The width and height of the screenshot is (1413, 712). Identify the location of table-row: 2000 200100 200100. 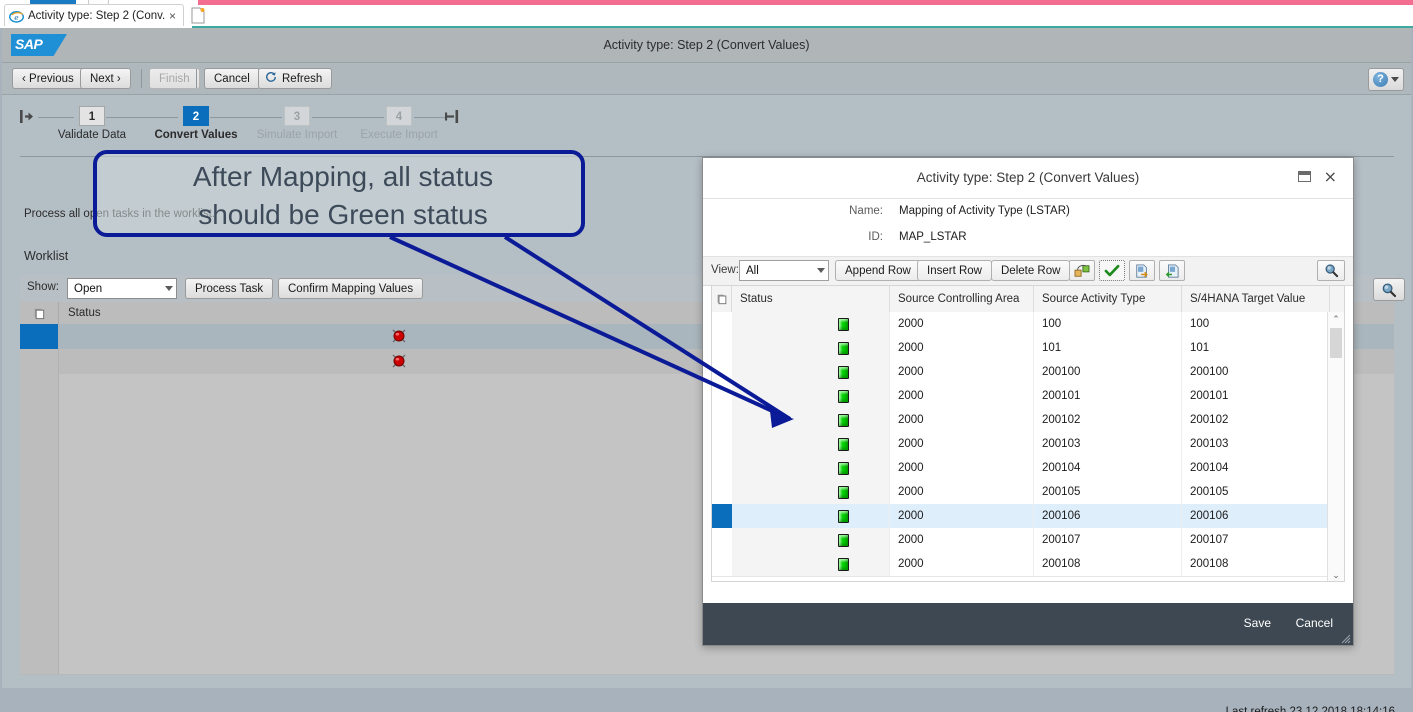
(1028, 372).